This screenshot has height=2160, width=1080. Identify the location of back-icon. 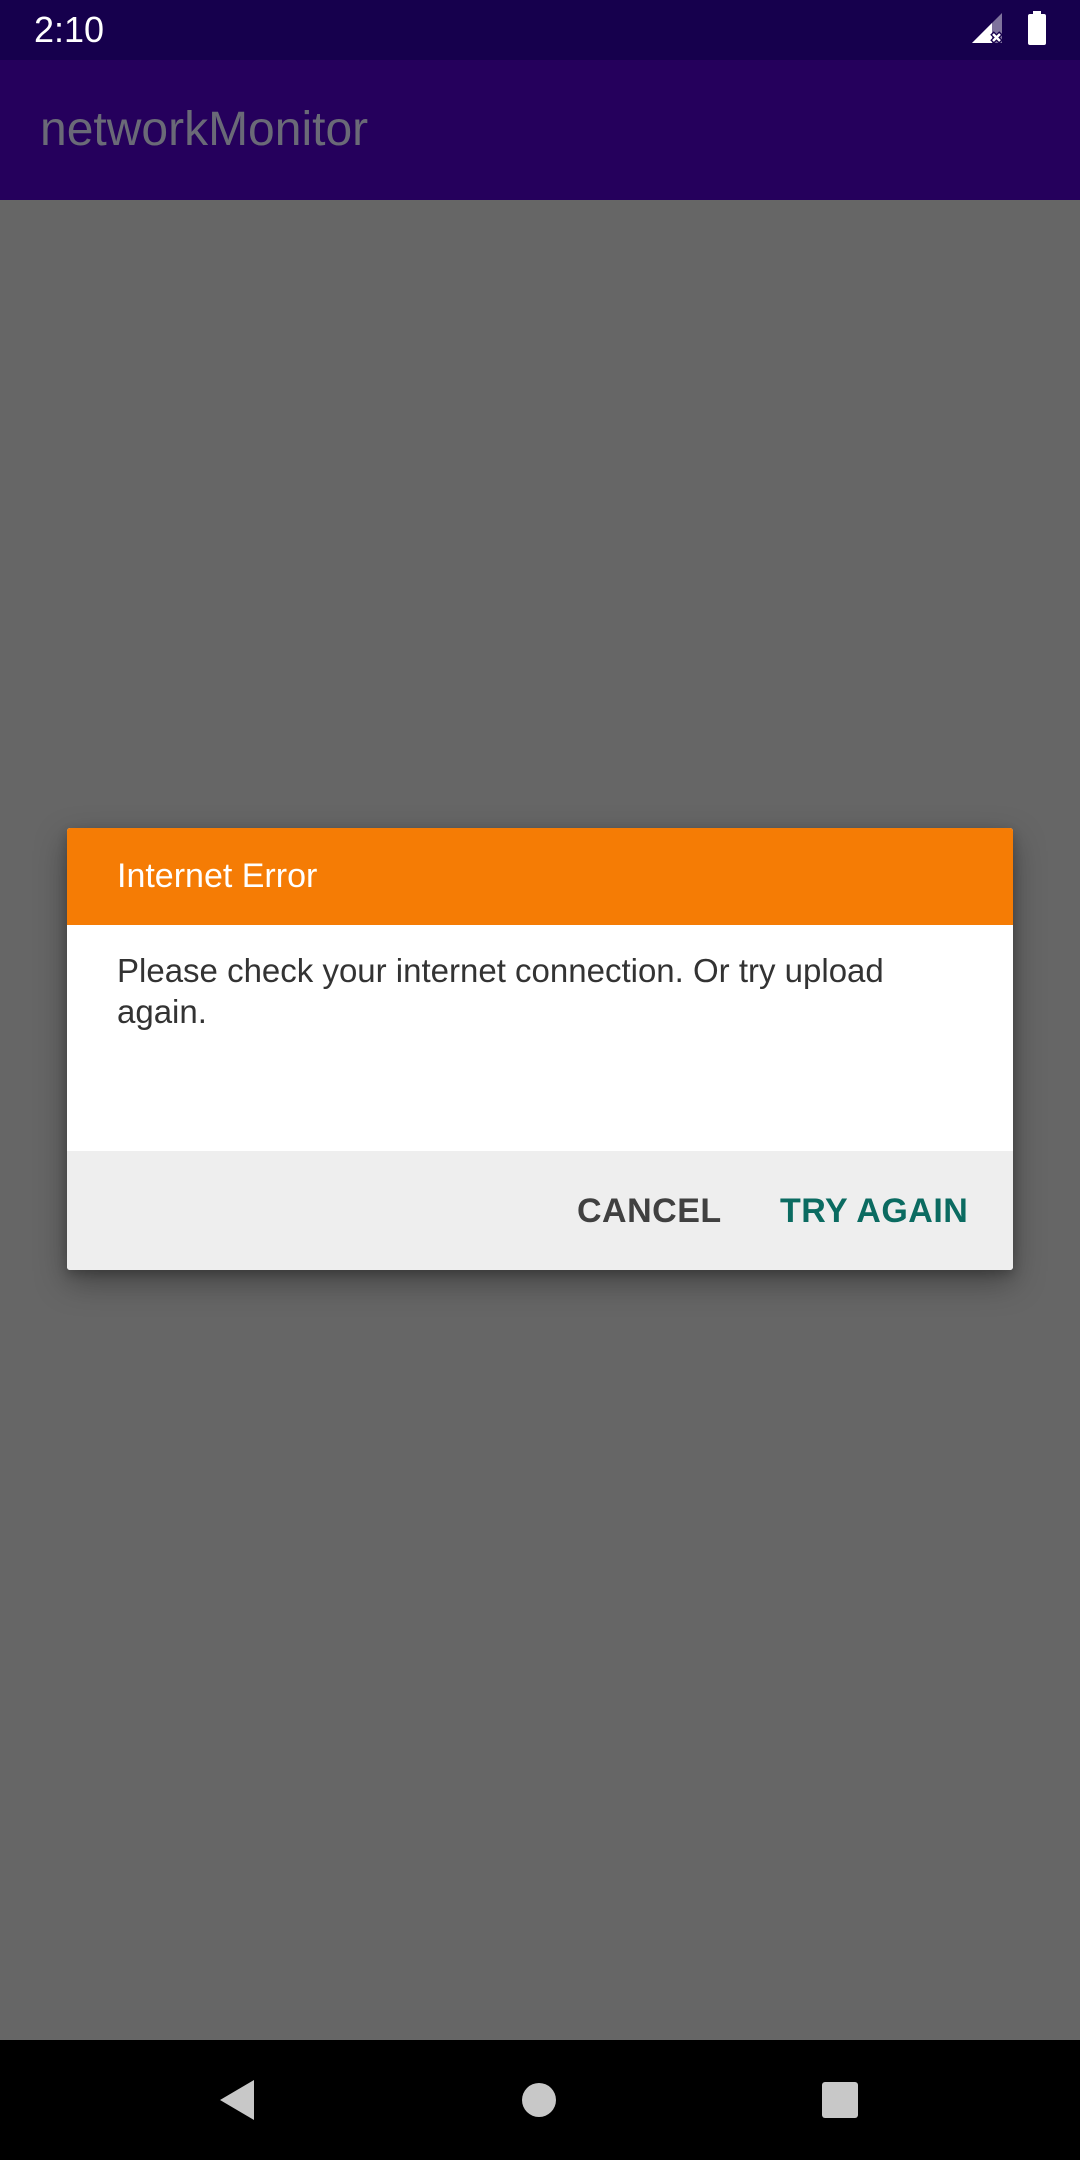
(238, 2100).